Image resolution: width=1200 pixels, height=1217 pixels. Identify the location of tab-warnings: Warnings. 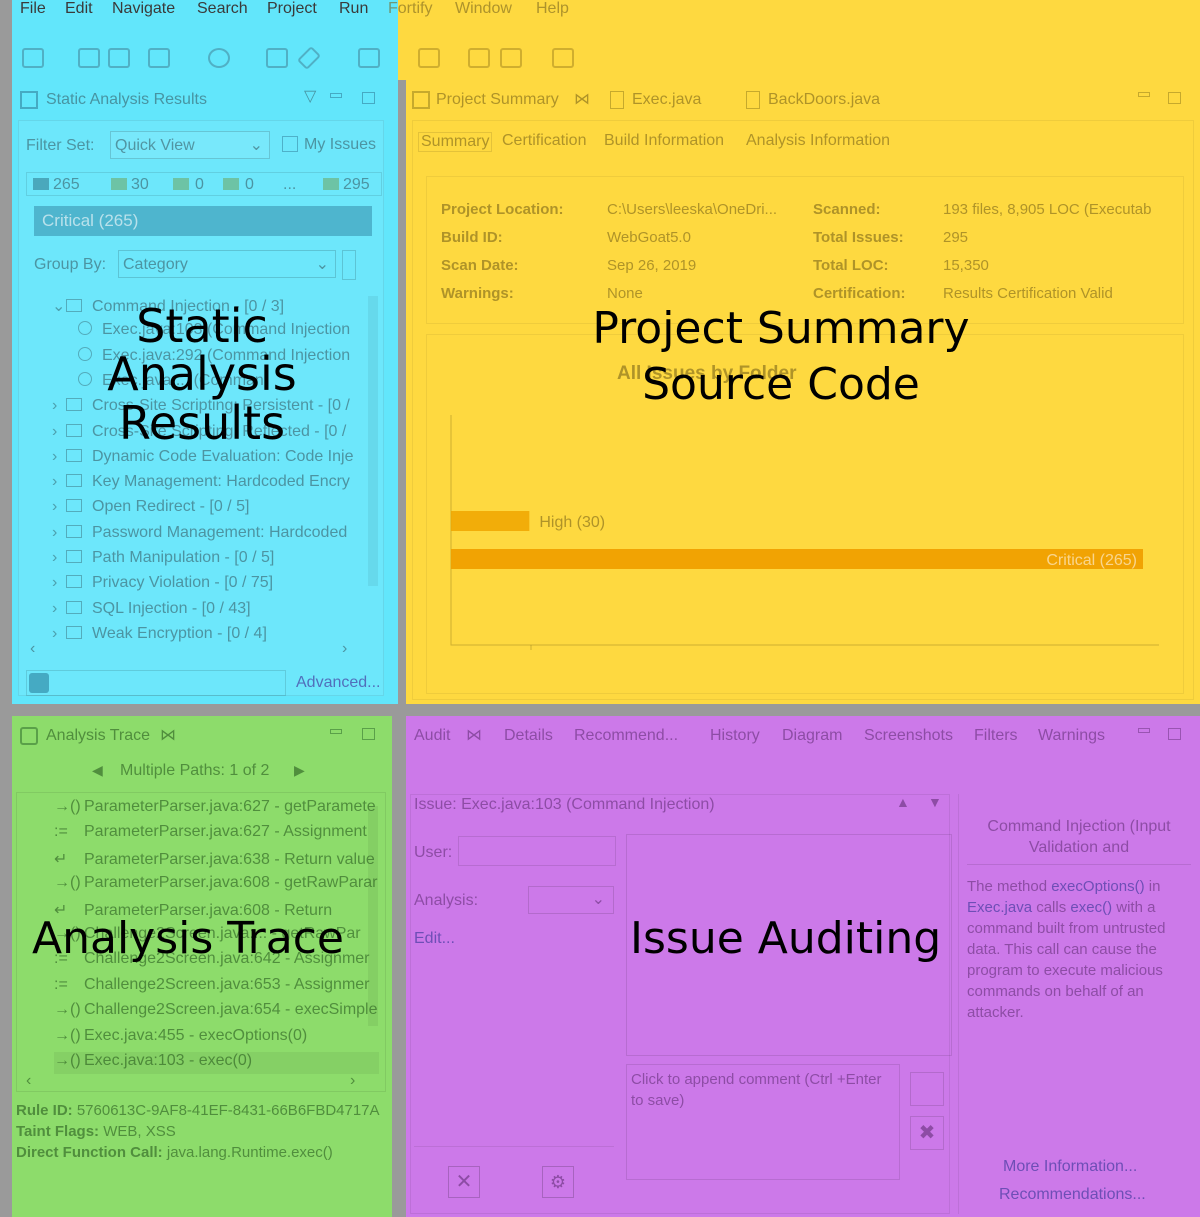
(1071, 736).